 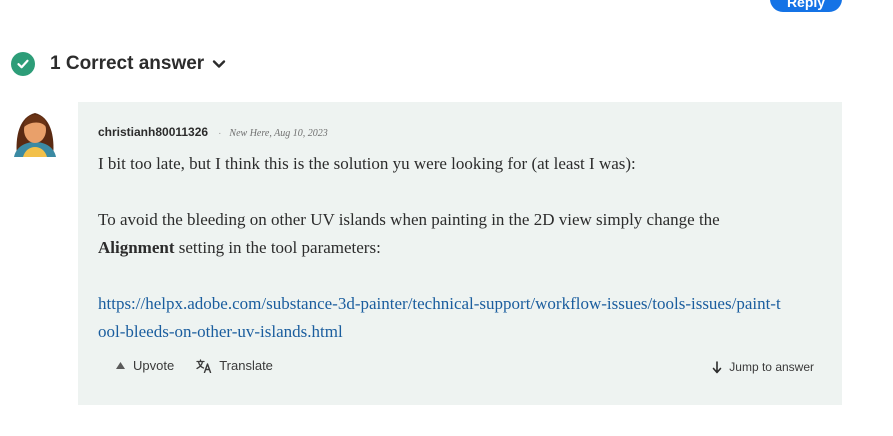 I want to click on check-circle-icon, so click(x=23, y=64).